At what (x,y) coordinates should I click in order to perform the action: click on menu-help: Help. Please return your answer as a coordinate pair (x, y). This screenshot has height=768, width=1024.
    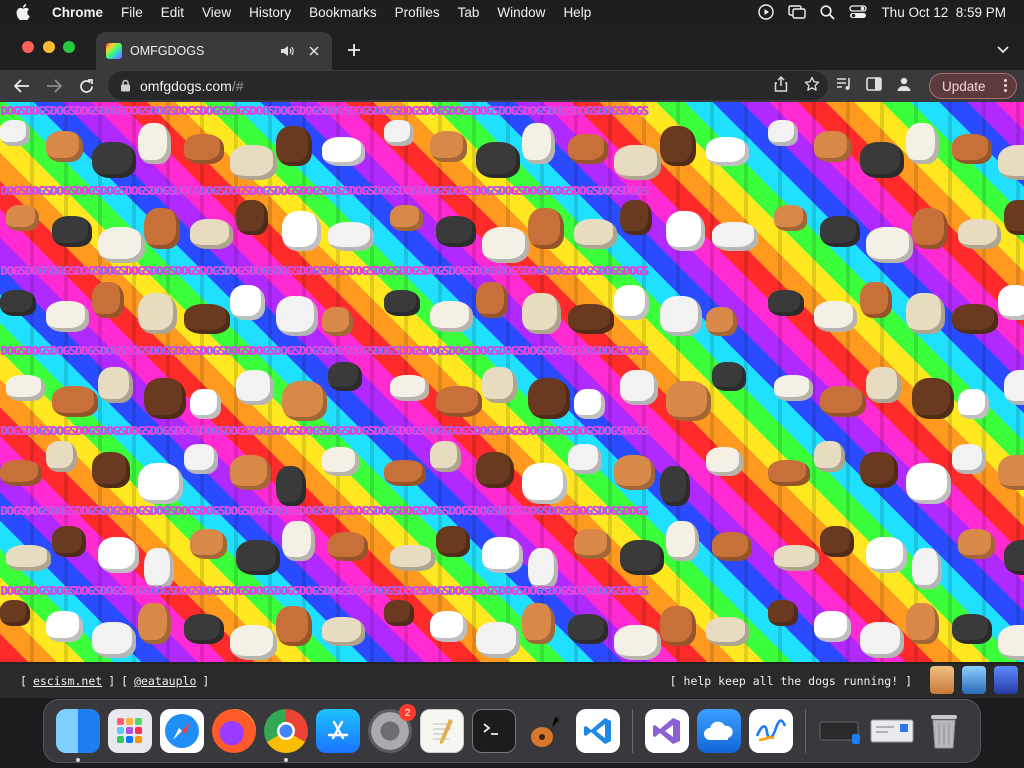
    Looking at the image, I should click on (577, 12).